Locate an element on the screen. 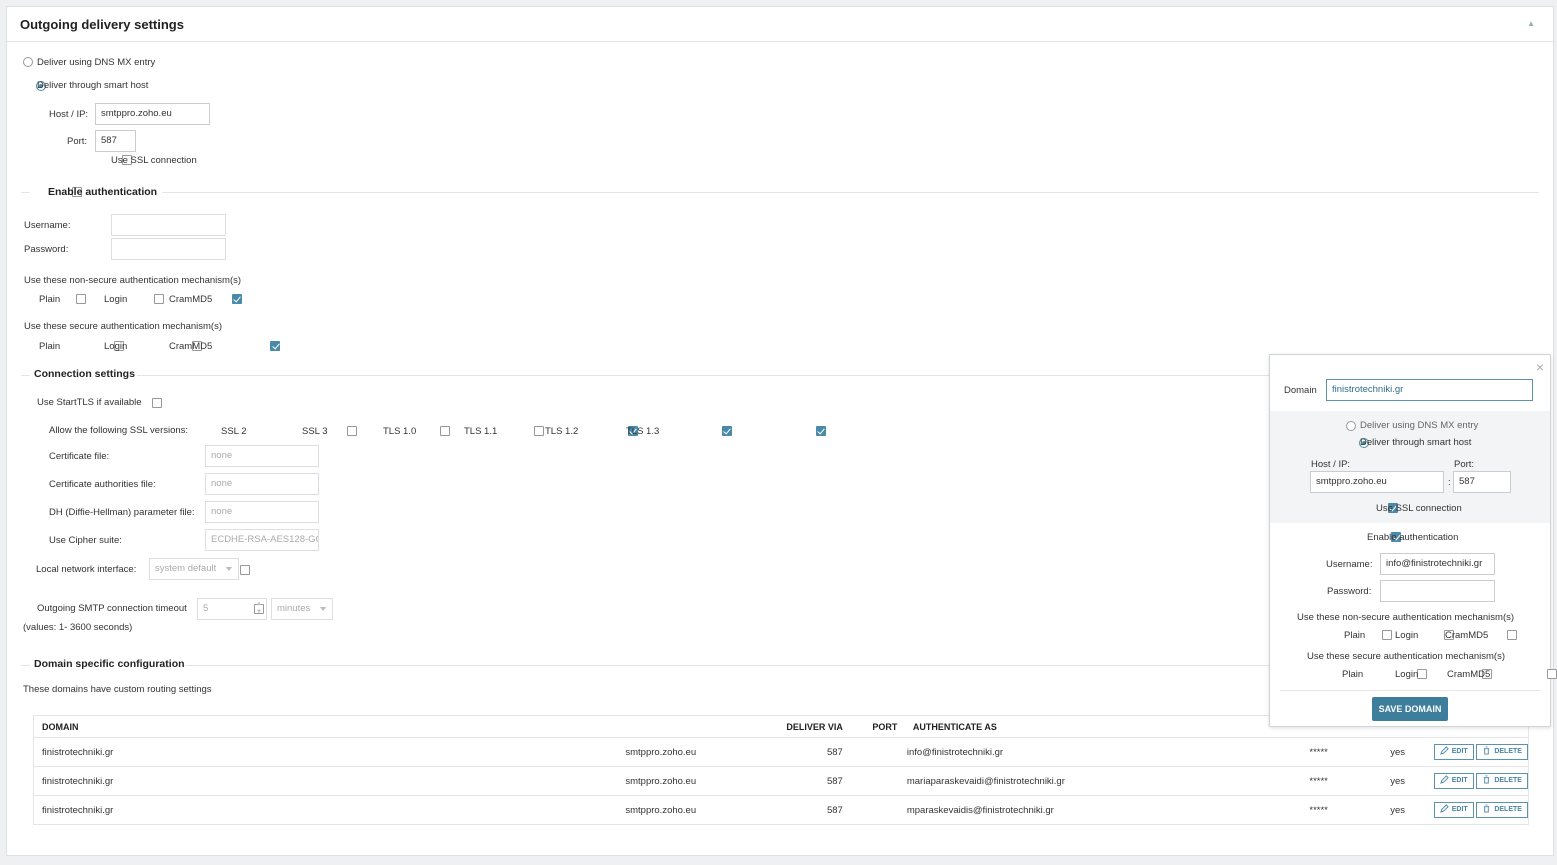 Image resolution: width=1557 pixels, height=865 pixels. secure-crammd5-label: CramMD5 is located at coordinates (191, 346).